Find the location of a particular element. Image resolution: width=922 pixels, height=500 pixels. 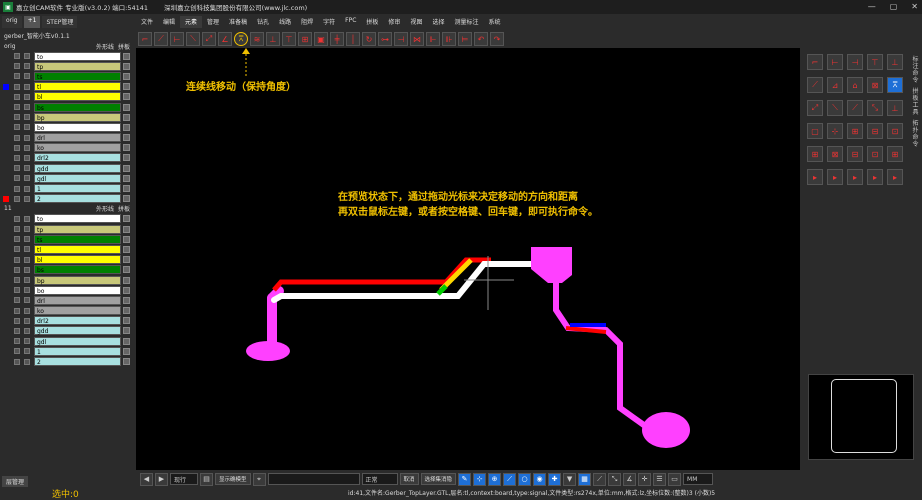

slash-tool-icon: ⟍ is located at coordinates (193, 39).